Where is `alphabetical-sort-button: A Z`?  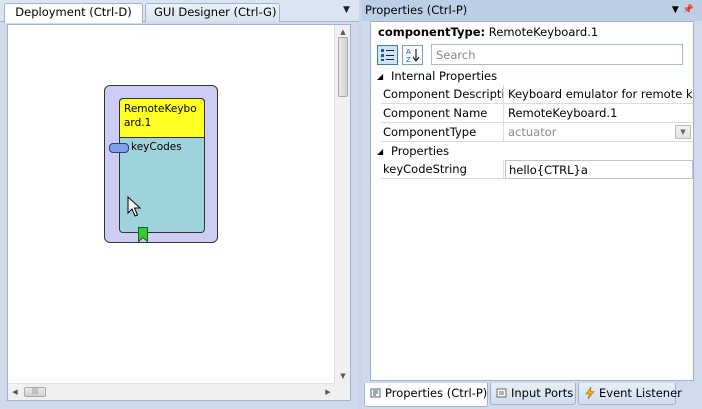
alphabetical-sort-button: A Z is located at coordinates (412, 55).